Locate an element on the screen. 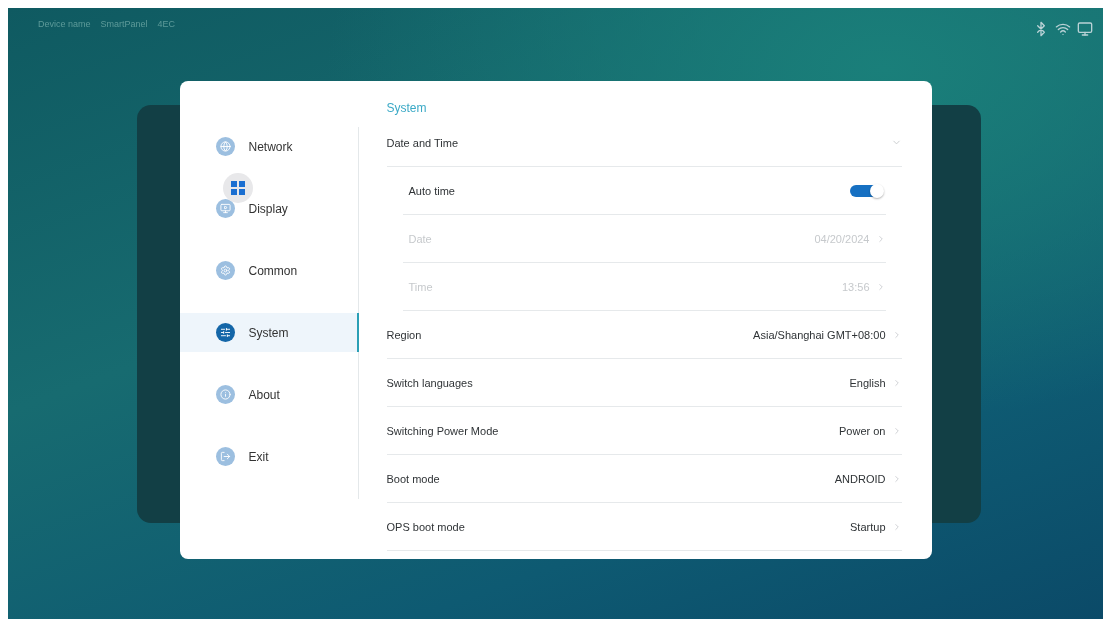  settings-row: OPS boot mode Startup is located at coordinates (644, 527).